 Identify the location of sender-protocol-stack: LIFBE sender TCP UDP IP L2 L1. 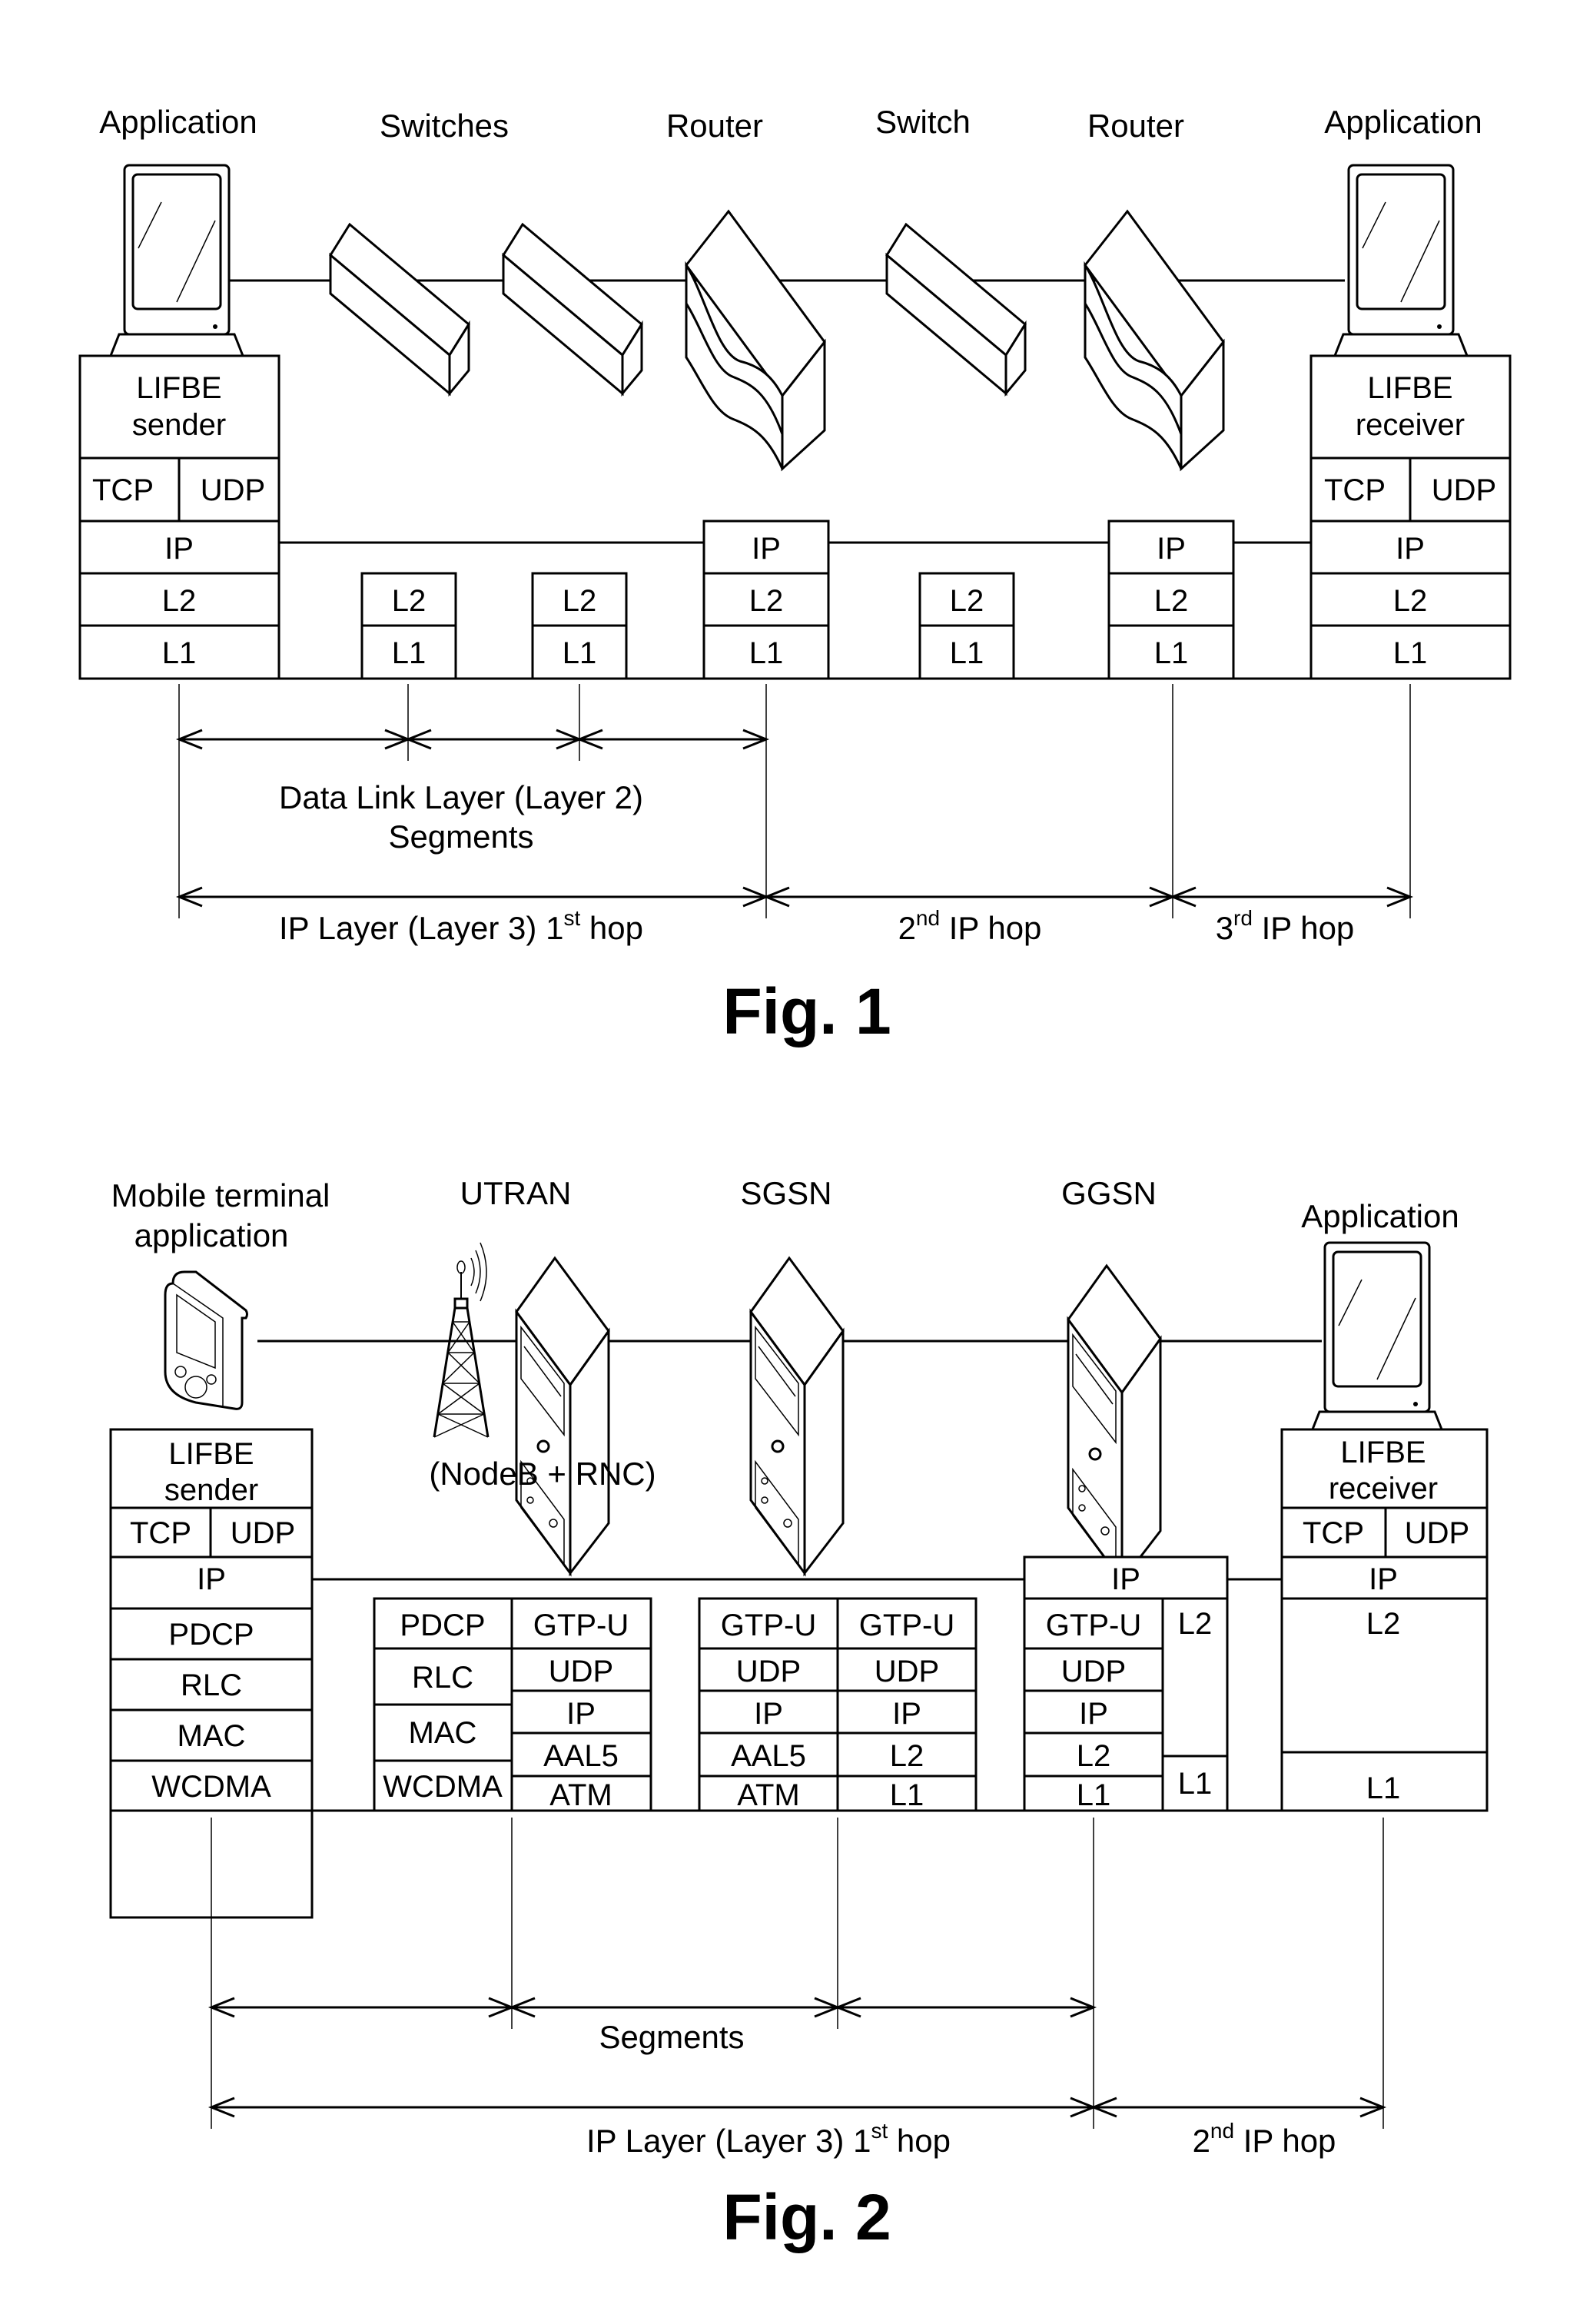
(179, 517).